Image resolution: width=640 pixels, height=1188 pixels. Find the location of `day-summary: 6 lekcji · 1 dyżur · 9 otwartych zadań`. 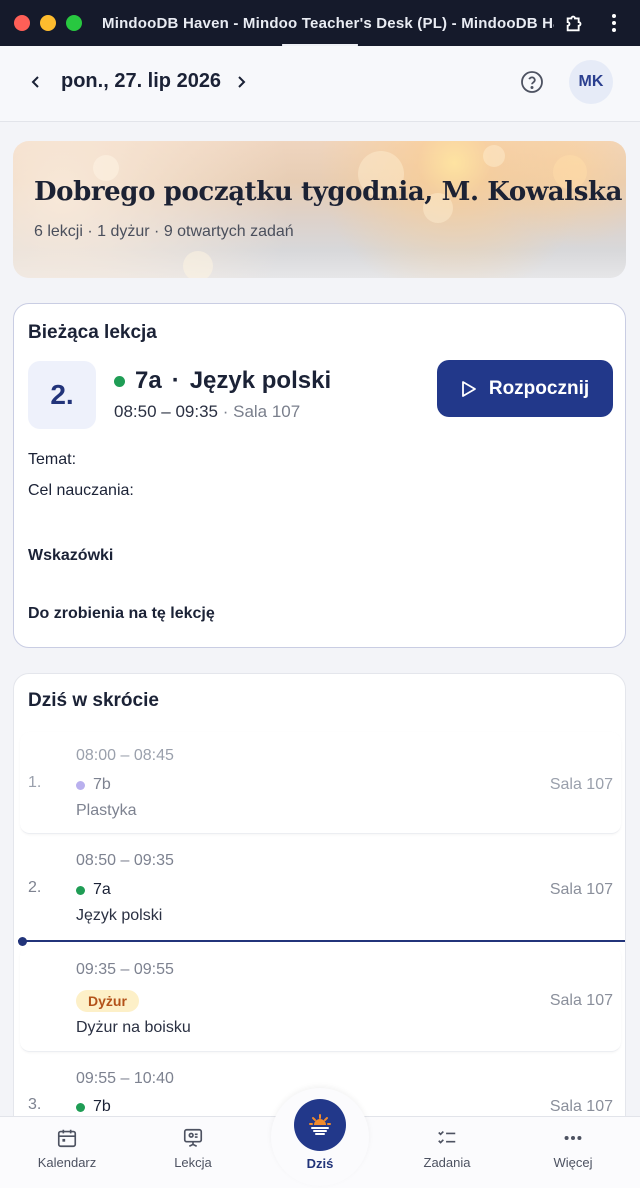

day-summary: 6 lekcji · 1 dyżur · 9 otwartych zadań is located at coordinates (164, 231).